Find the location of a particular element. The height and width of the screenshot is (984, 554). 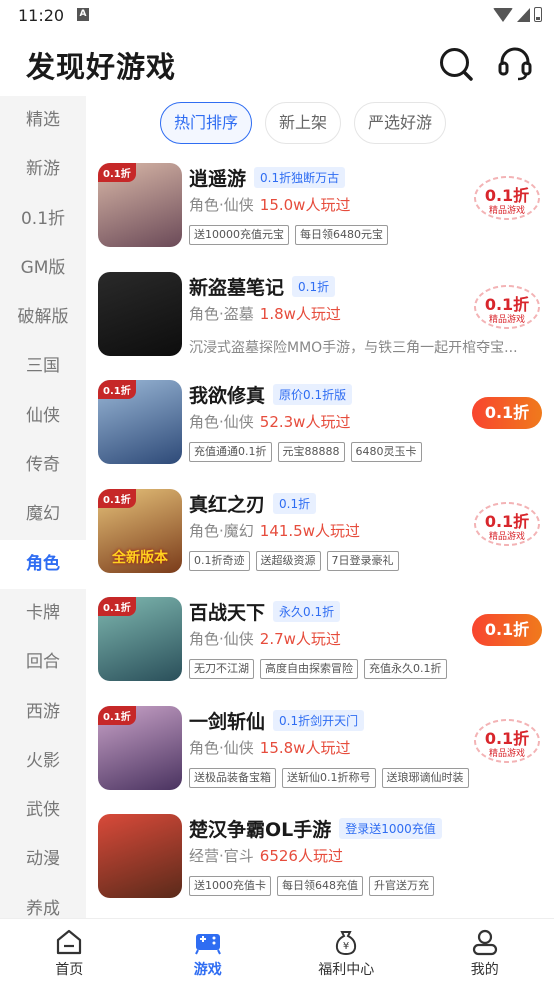

perk-tag: 7日登录豪礼 is located at coordinates (362, 560).